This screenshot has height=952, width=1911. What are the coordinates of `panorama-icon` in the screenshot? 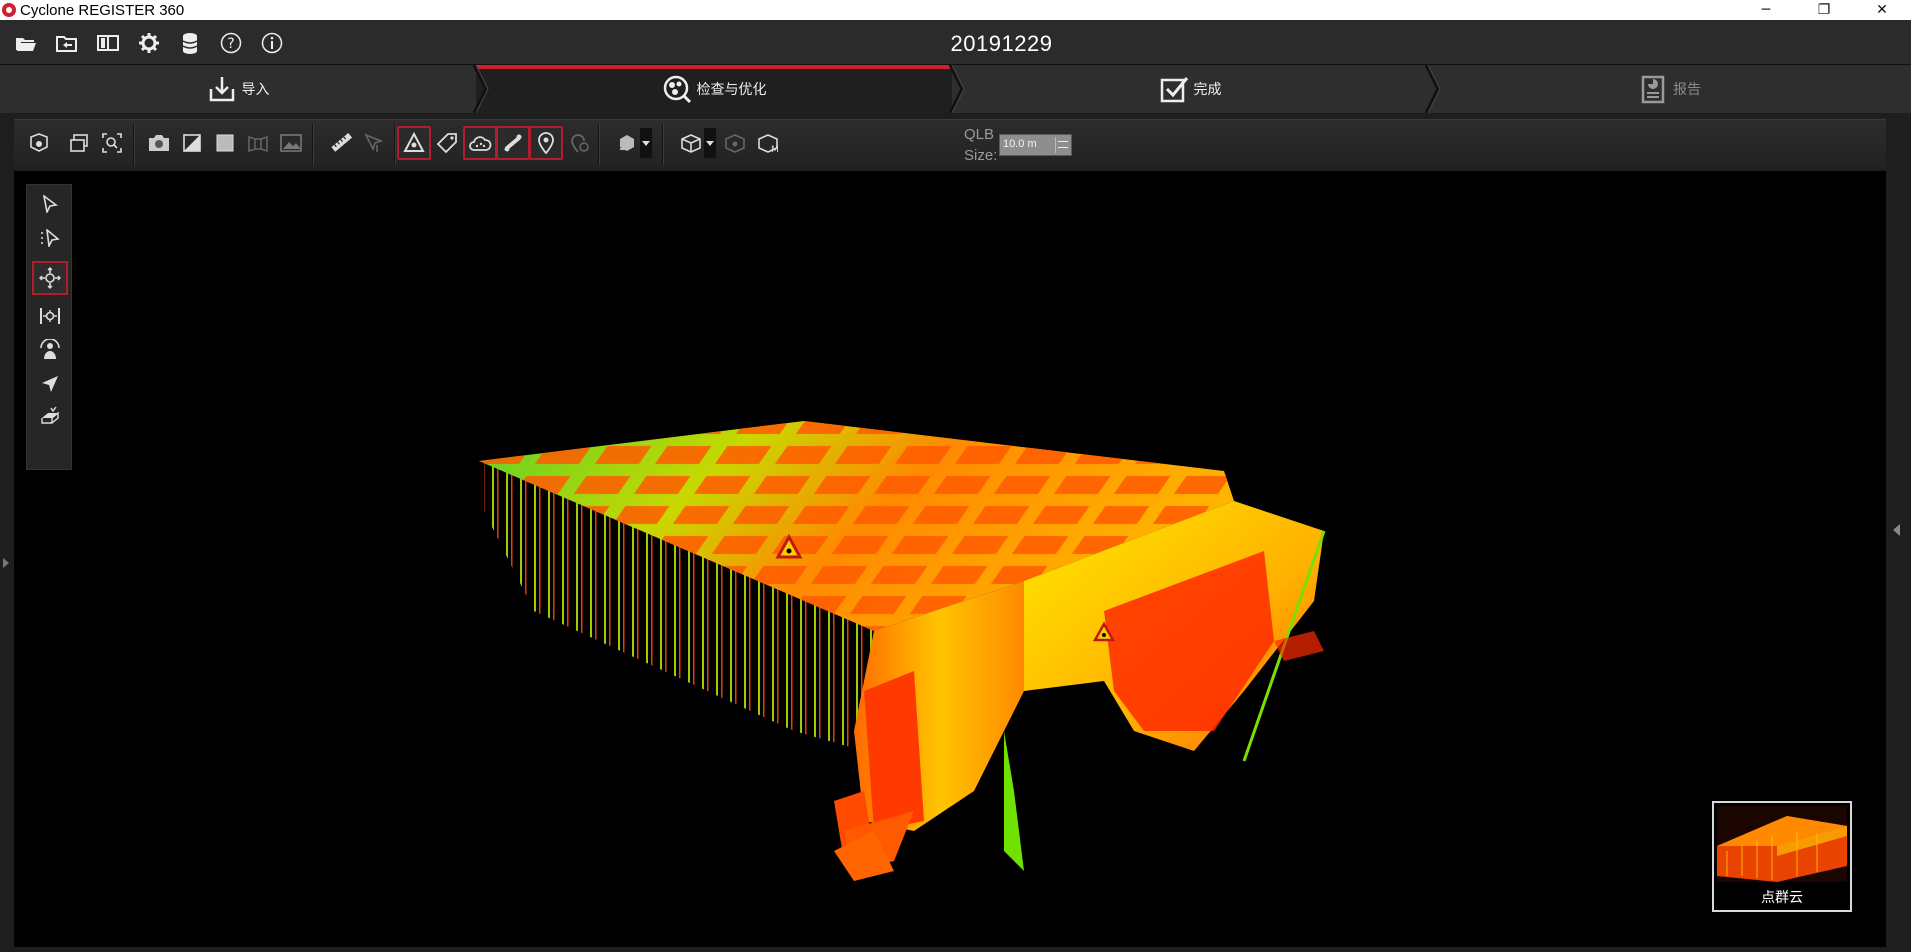 It's located at (258, 143).